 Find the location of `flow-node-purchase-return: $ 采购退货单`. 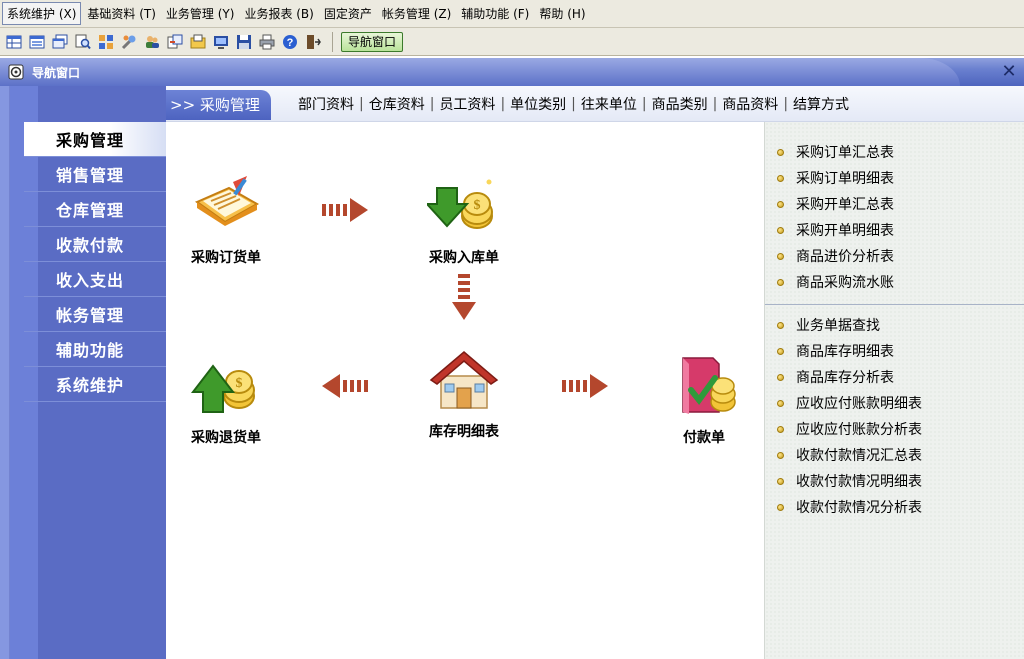

flow-node-purchase-return: $ 采购退货单 is located at coordinates (226, 400).